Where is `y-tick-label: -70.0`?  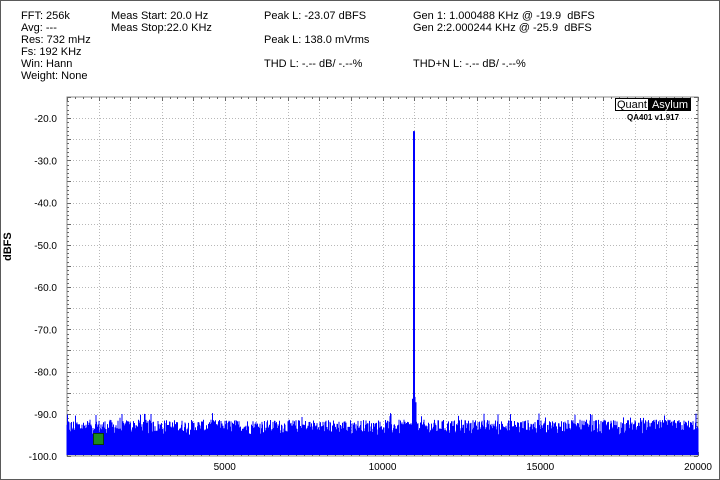 y-tick-label: -70.0 is located at coordinates (45, 330).